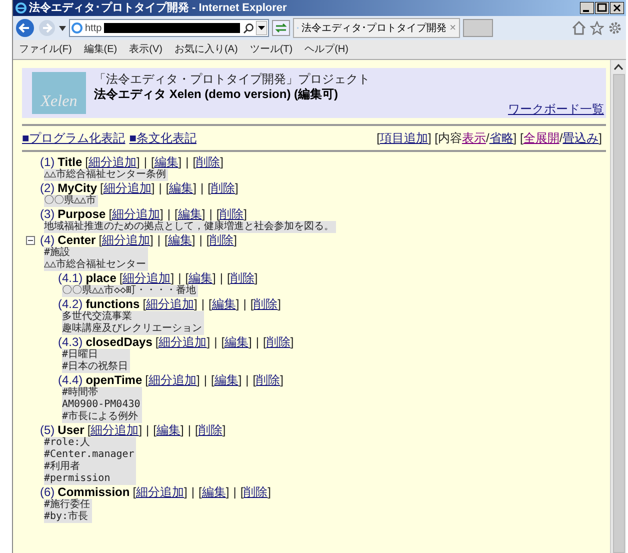 This screenshot has height=553, width=628. Describe the element at coordinates (77, 240) in the screenshot. I see `item-name: Center` at that location.